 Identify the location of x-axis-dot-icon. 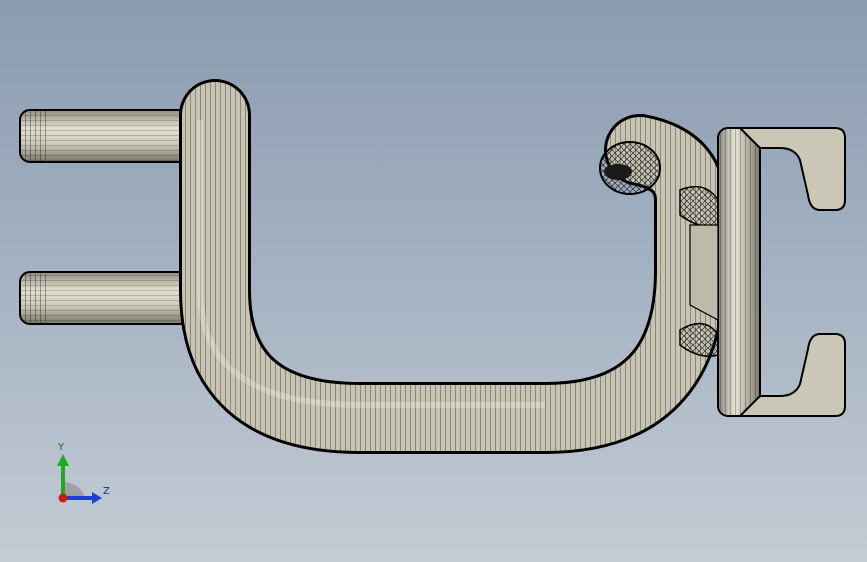
(63, 498).